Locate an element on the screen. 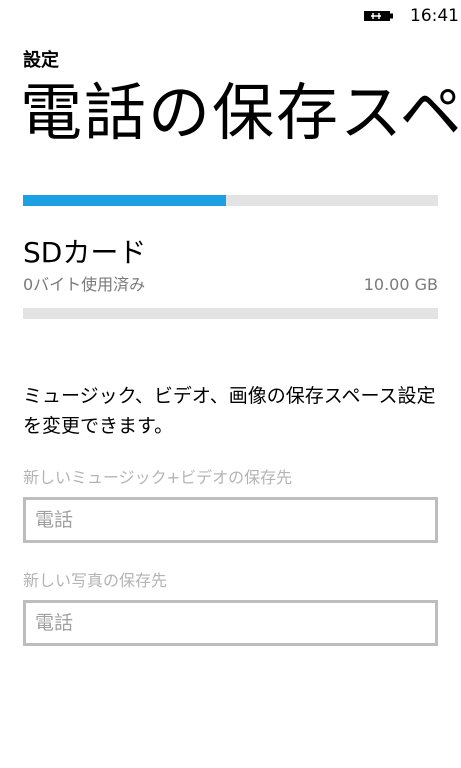 The height and width of the screenshot is (768, 461). phone-storage-bar-fill is located at coordinates (125, 200).